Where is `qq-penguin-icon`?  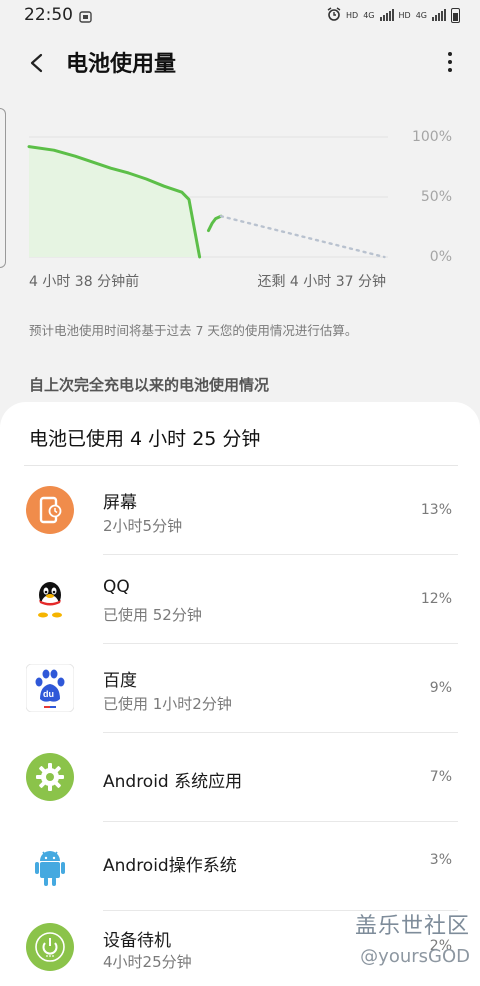 qq-penguin-icon is located at coordinates (50, 599).